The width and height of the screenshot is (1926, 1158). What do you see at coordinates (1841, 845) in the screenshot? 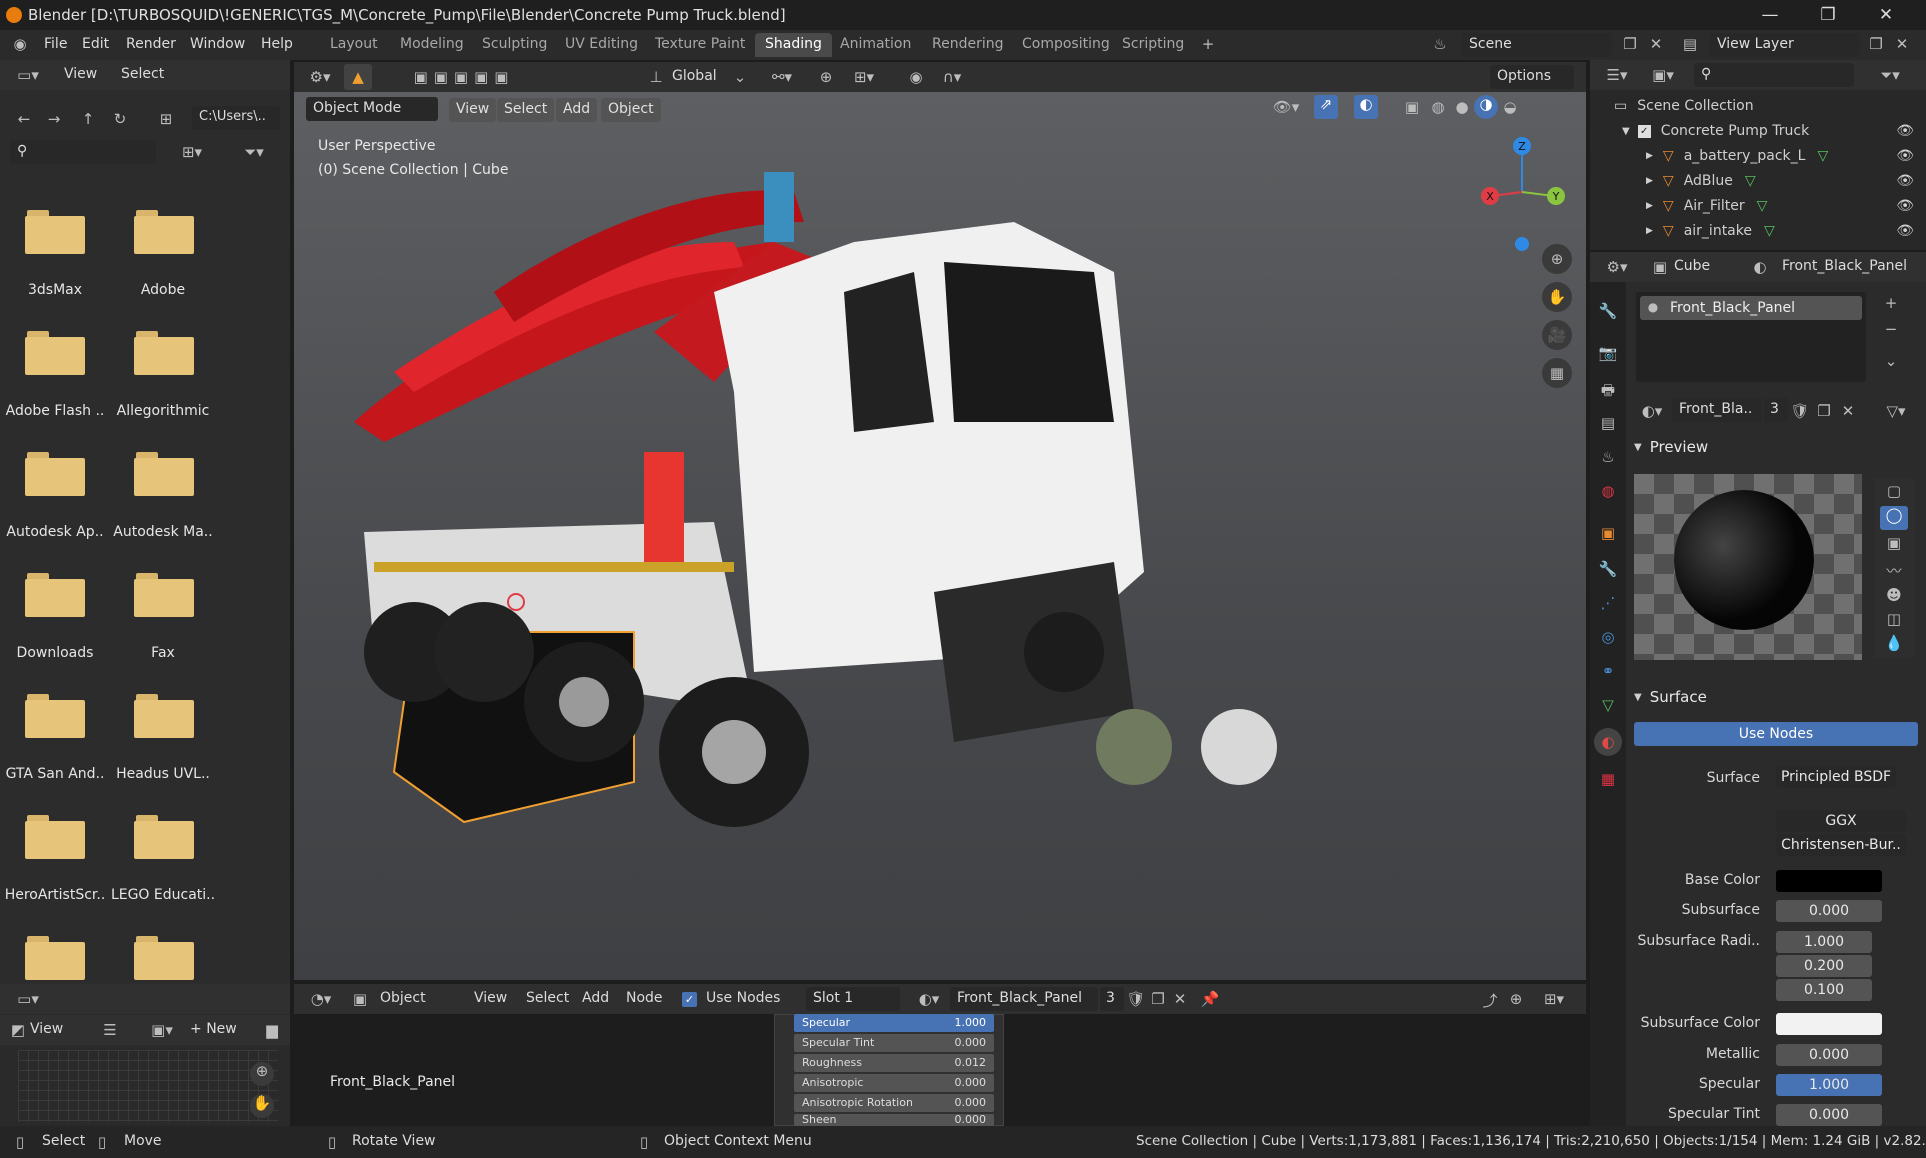
I see `subsurface-method-dropdown: Christensen-Bur..` at bounding box center [1841, 845].